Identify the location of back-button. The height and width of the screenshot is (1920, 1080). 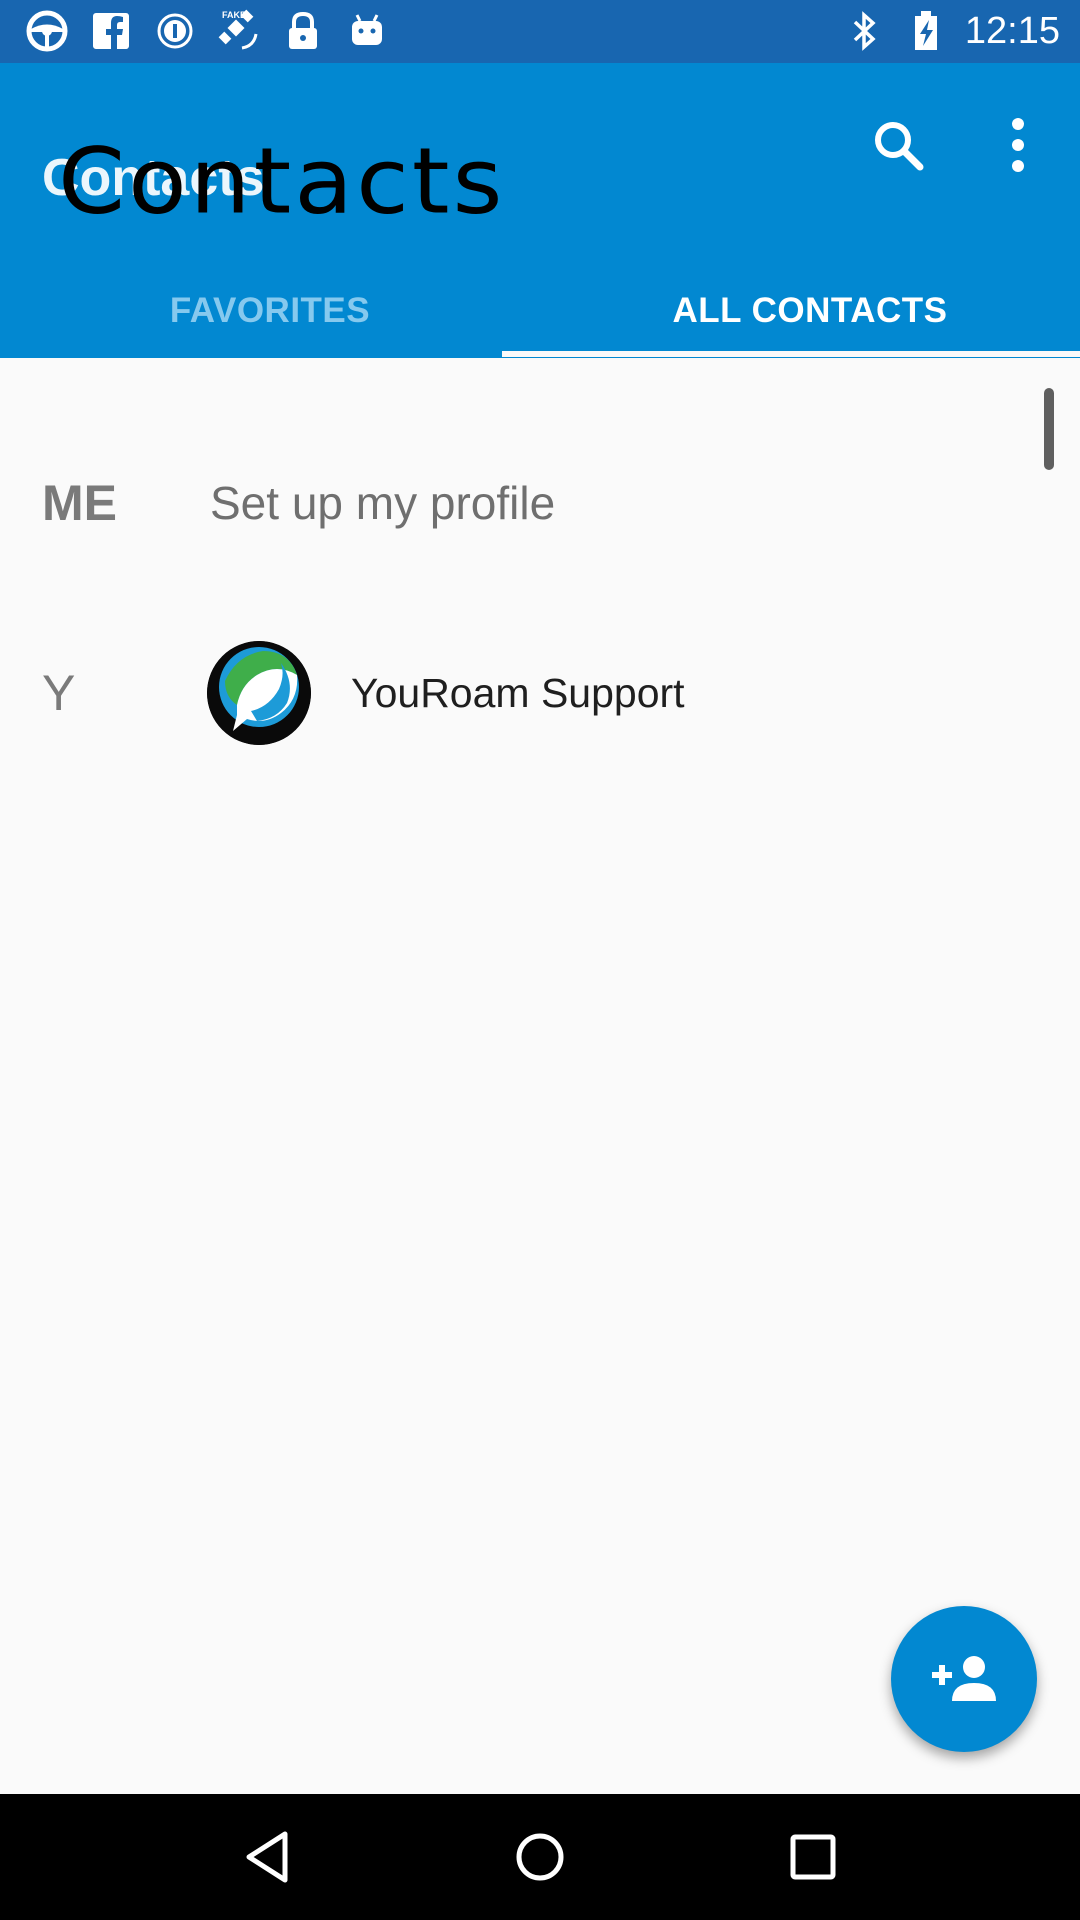
(267, 1857).